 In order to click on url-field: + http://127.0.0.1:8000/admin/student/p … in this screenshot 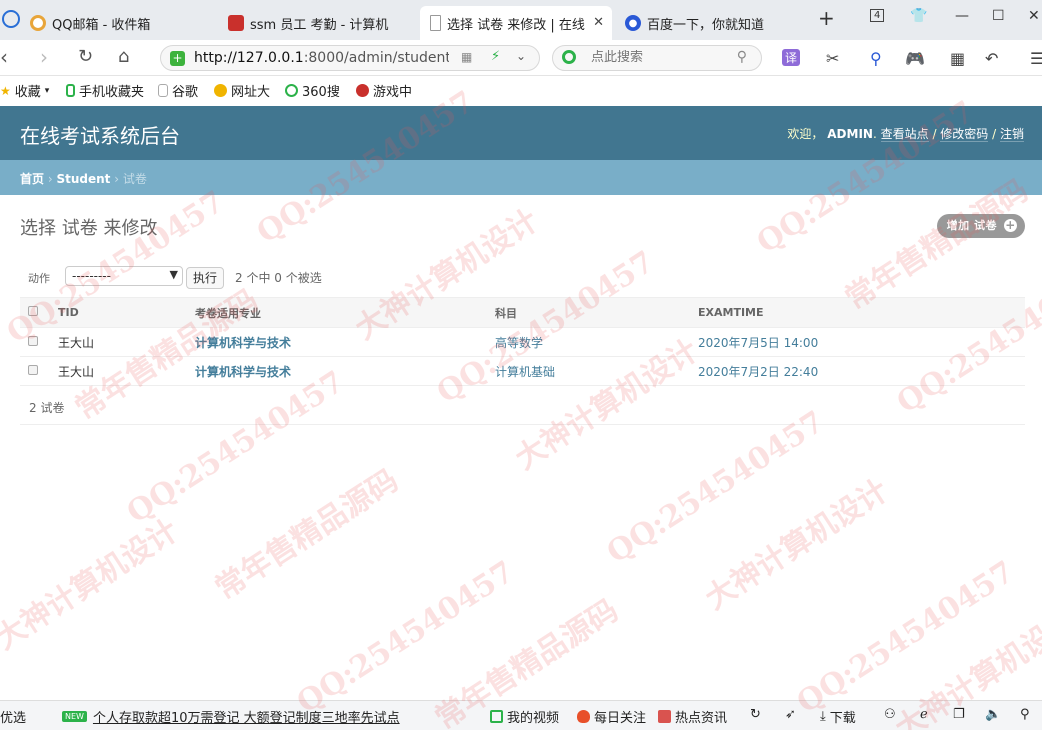, I will do `click(350, 58)`.